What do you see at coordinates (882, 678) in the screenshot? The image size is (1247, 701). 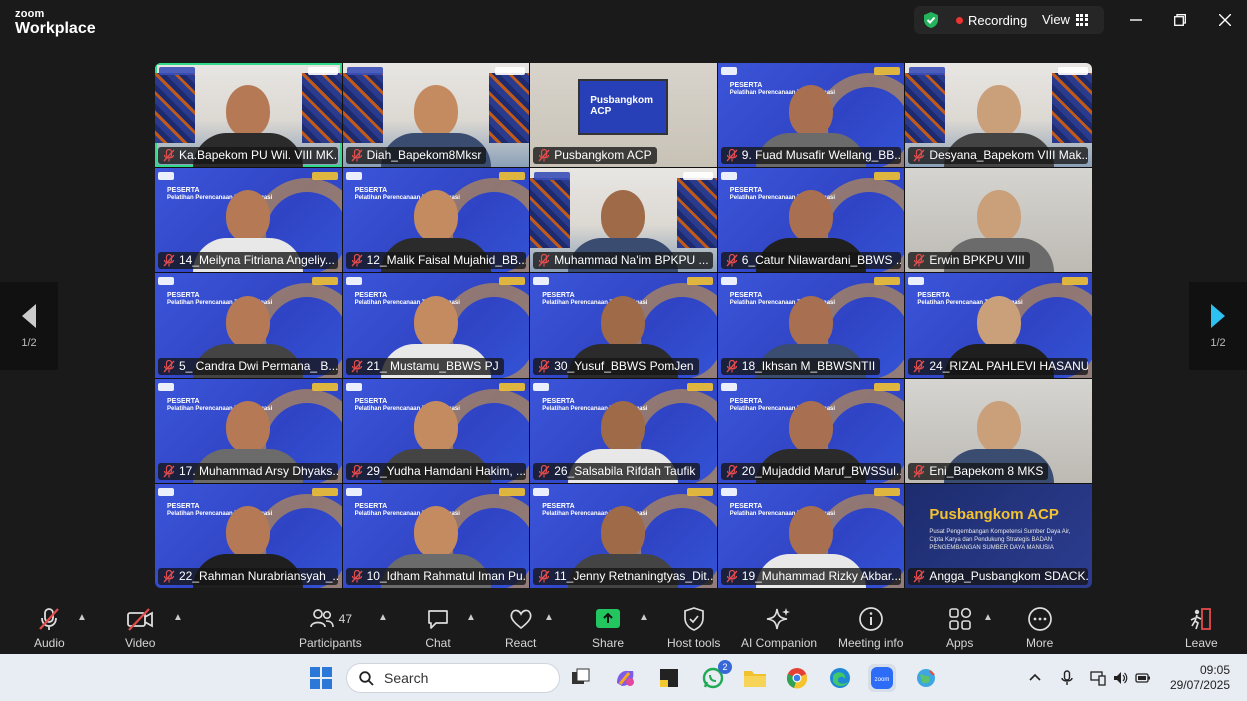 I see `zoom-taskbar-button: zoom` at bounding box center [882, 678].